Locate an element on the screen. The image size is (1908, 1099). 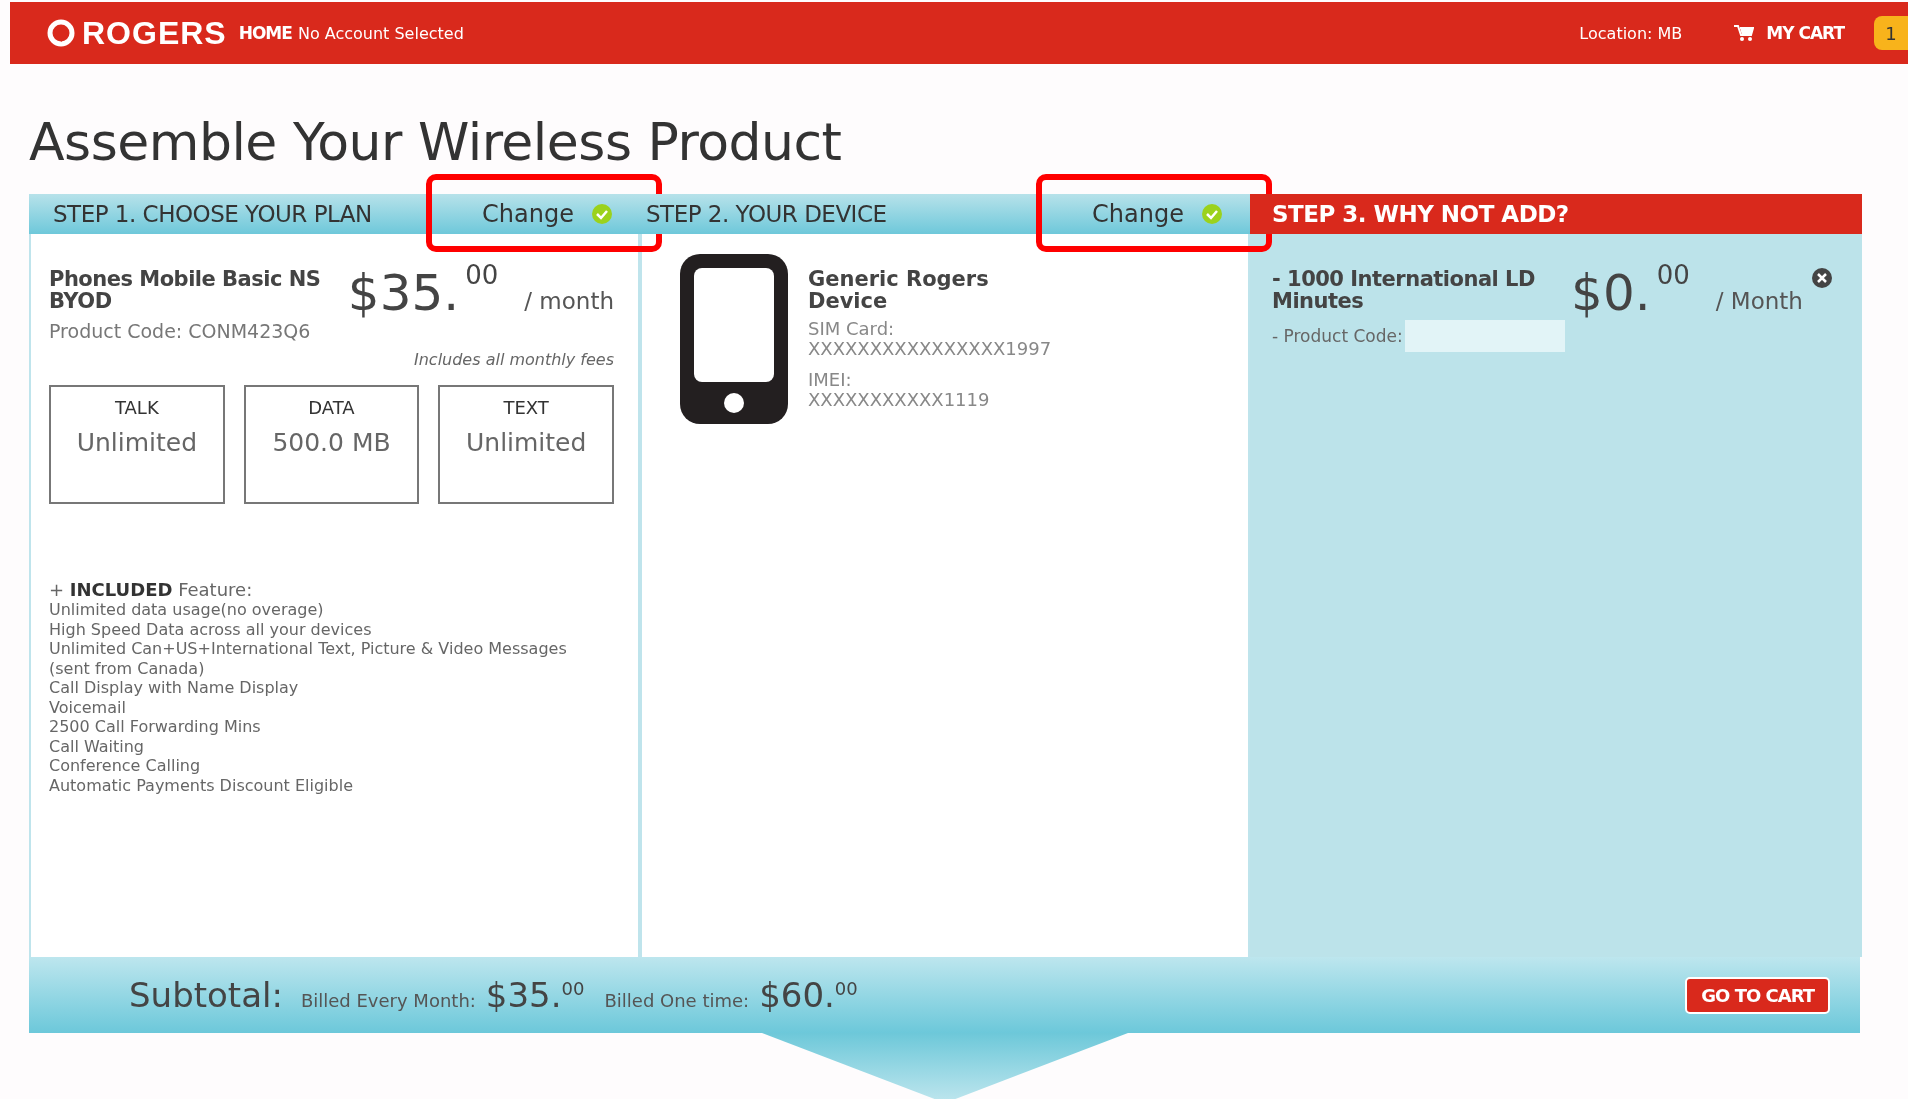
addon-name: - 1000 International LD Minutes is located at coordinates (1404, 290).